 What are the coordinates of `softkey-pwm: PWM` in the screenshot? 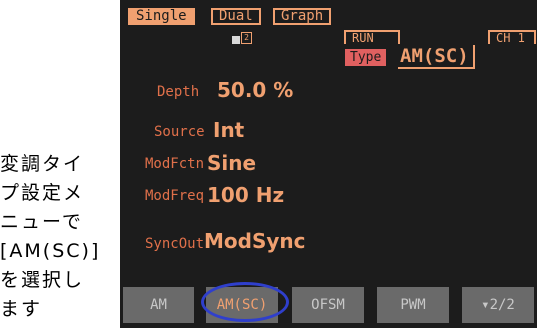 It's located at (413, 305).